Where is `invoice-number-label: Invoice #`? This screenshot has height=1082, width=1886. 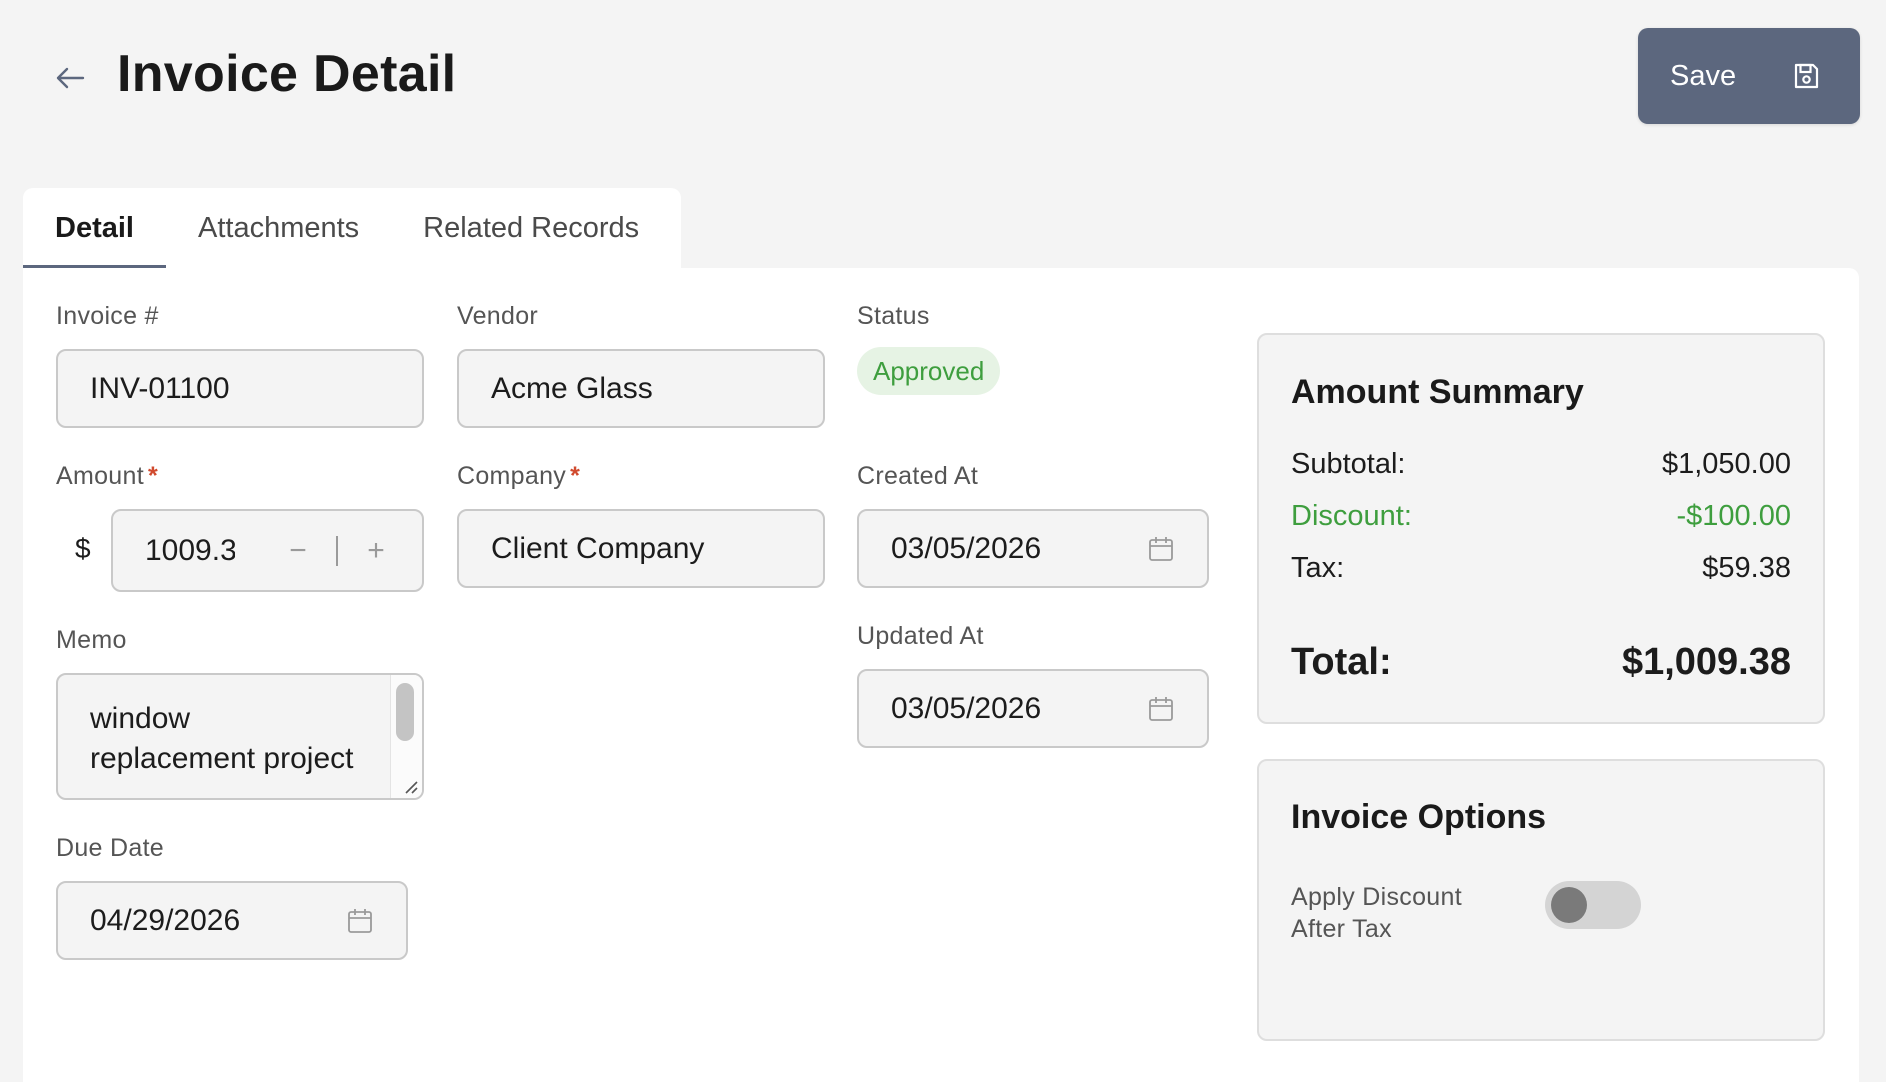 invoice-number-label: Invoice # is located at coordinates (107, 316).